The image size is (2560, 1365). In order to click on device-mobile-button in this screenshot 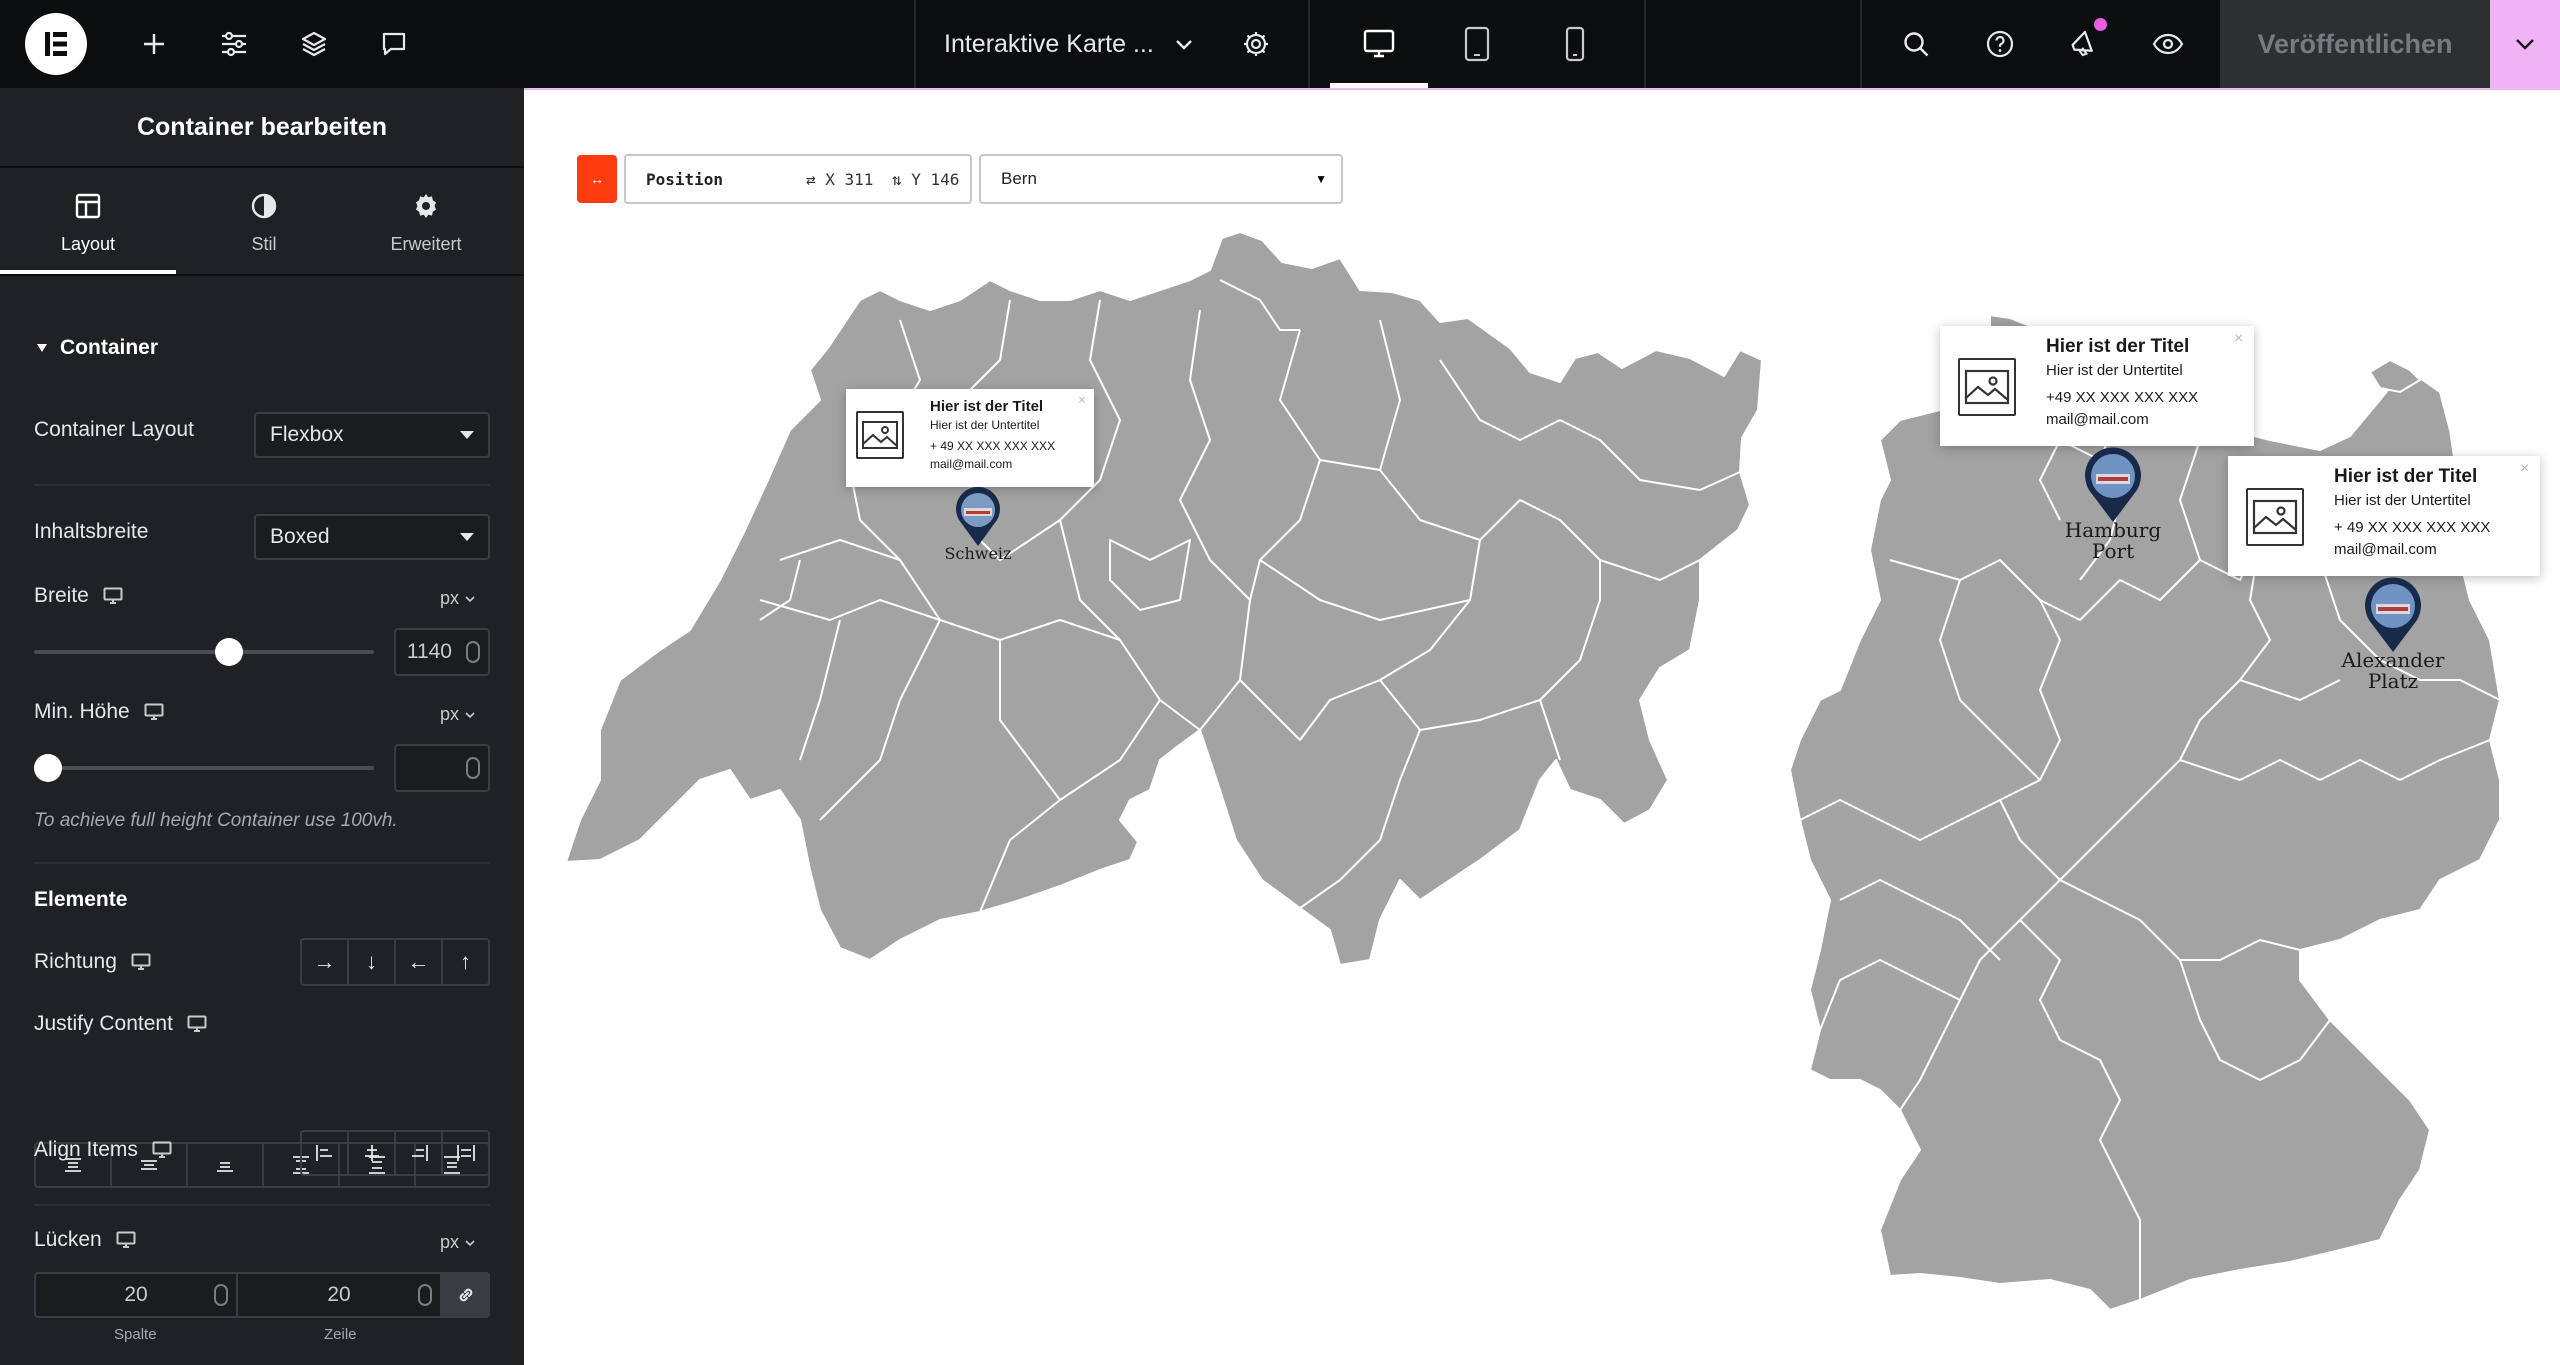, I will do `click(1575, 44)`.